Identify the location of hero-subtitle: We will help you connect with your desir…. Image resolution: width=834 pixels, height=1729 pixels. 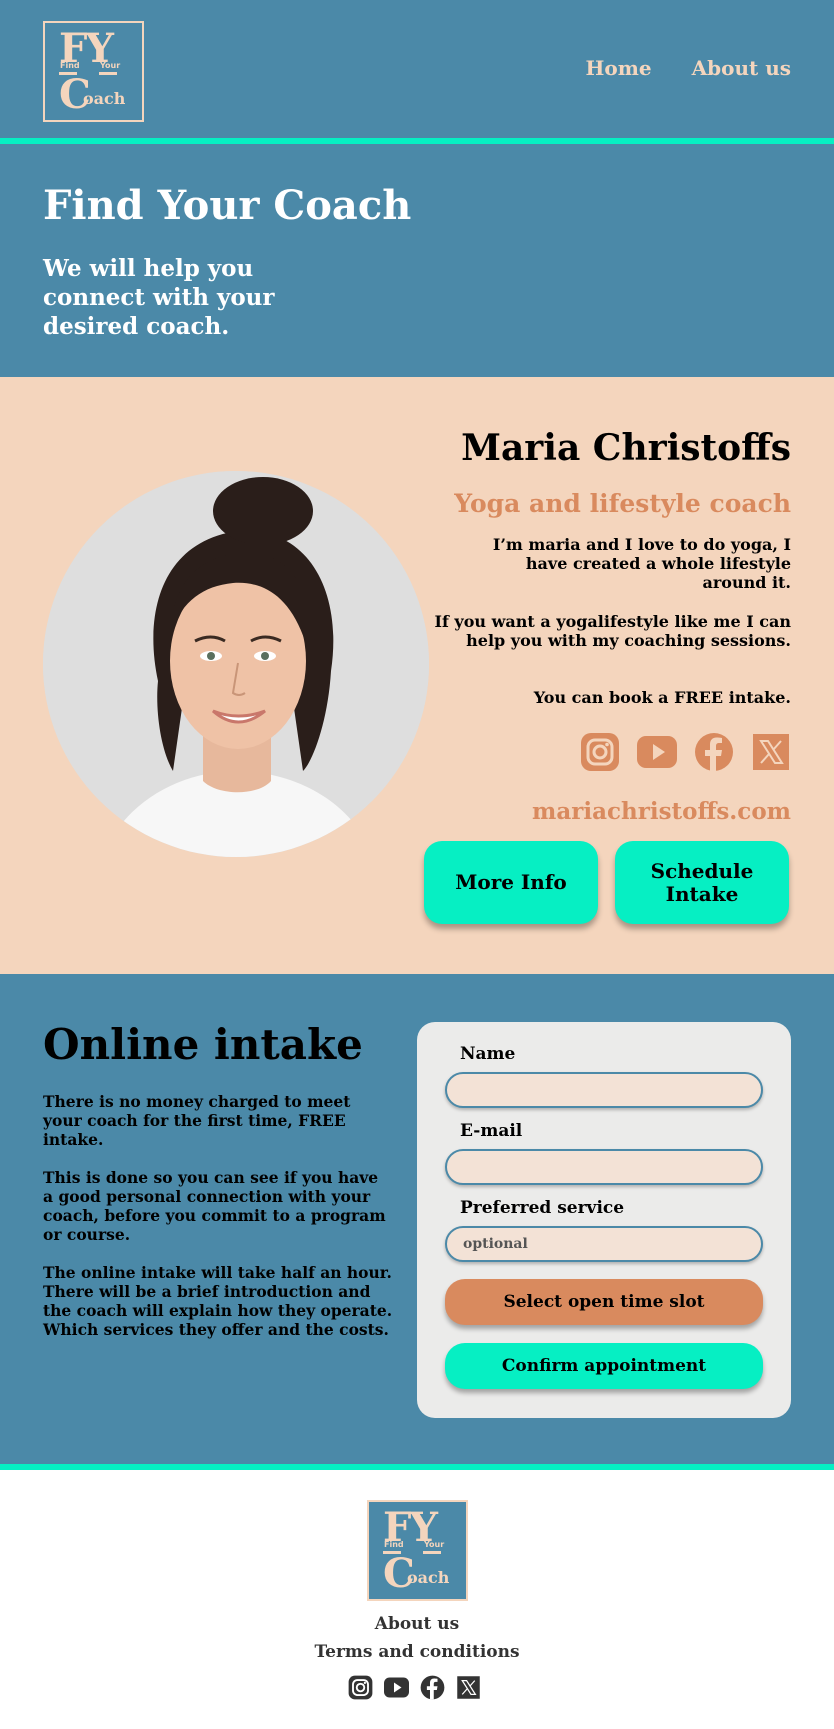
(159, 297).